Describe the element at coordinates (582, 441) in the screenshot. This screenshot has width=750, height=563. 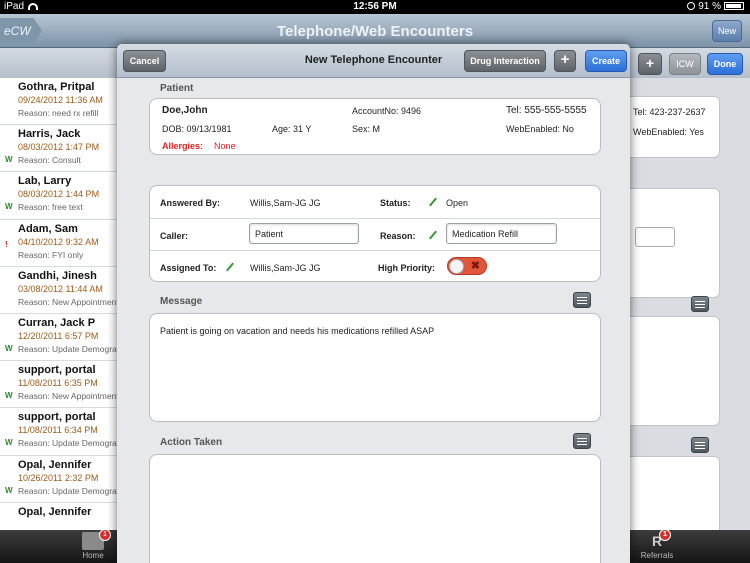
I see `action-note-icon` at that location.